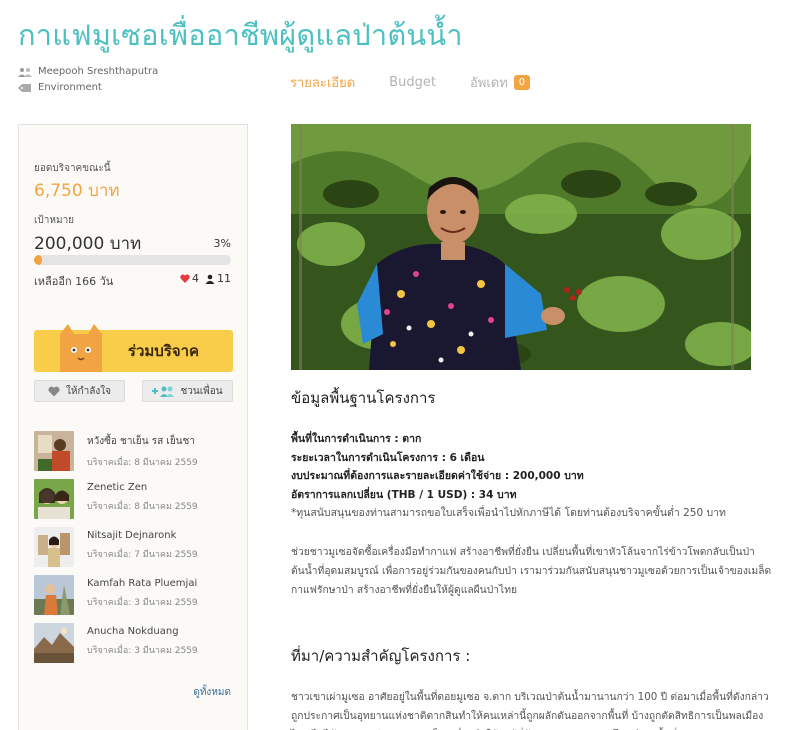  I want to click on backers-stat: 11, so click(218, 278).